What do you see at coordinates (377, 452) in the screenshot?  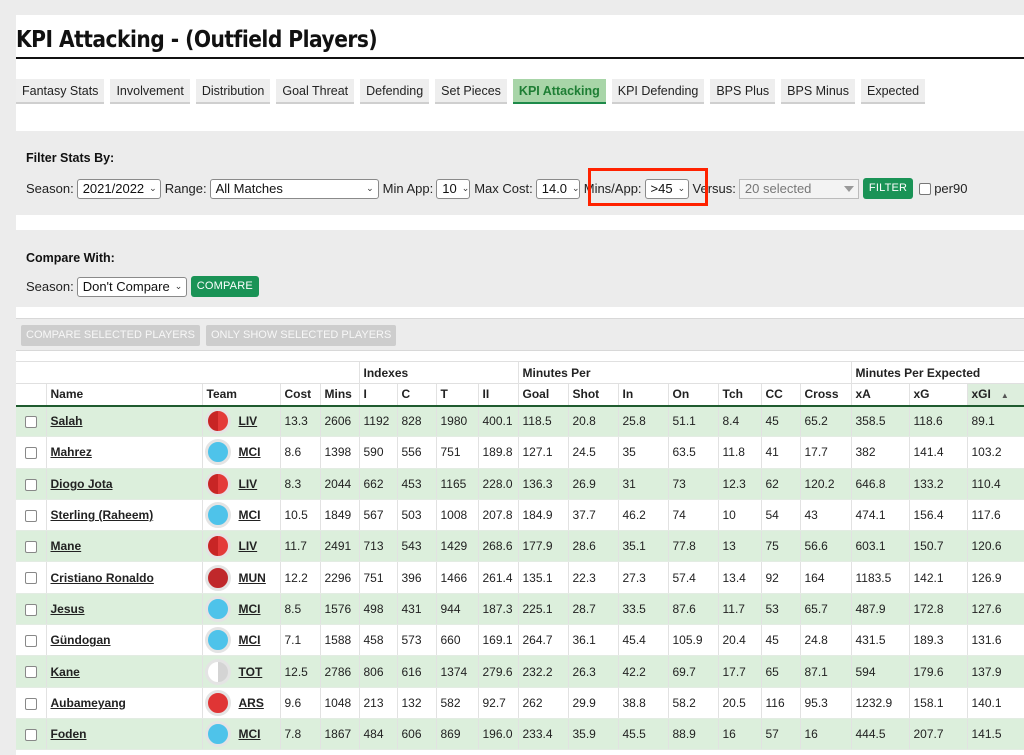 I see `cell-i: 590` at bounding box center [377, 452].